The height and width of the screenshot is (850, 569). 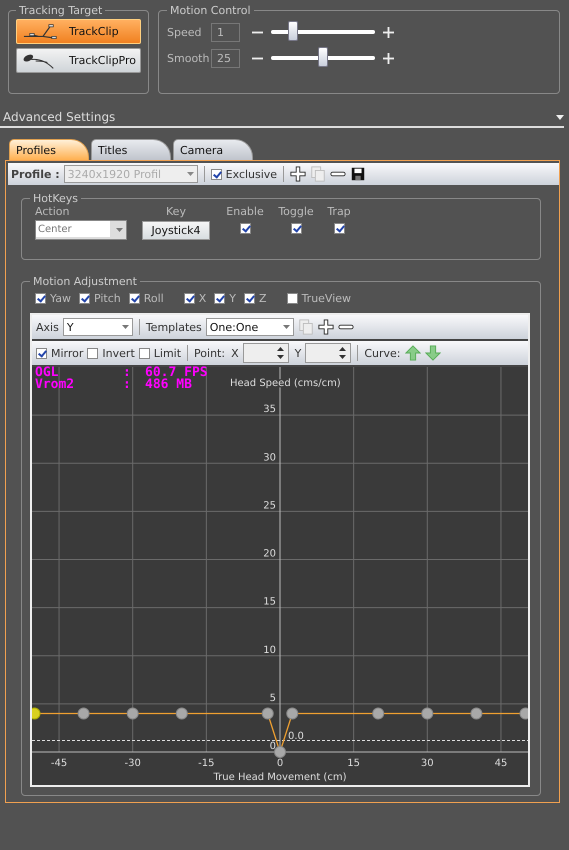 I want to click on x-tick-label: 30, so click(x=427, y=763).